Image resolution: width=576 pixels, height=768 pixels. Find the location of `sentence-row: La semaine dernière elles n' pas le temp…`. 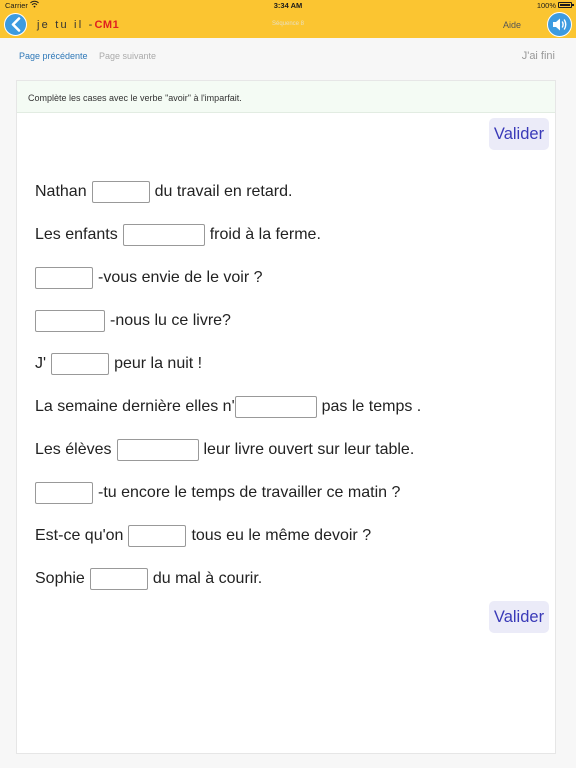

sentence-row: La semaine dernière elles n' pas le temp… is located at coordinates (228, 406).